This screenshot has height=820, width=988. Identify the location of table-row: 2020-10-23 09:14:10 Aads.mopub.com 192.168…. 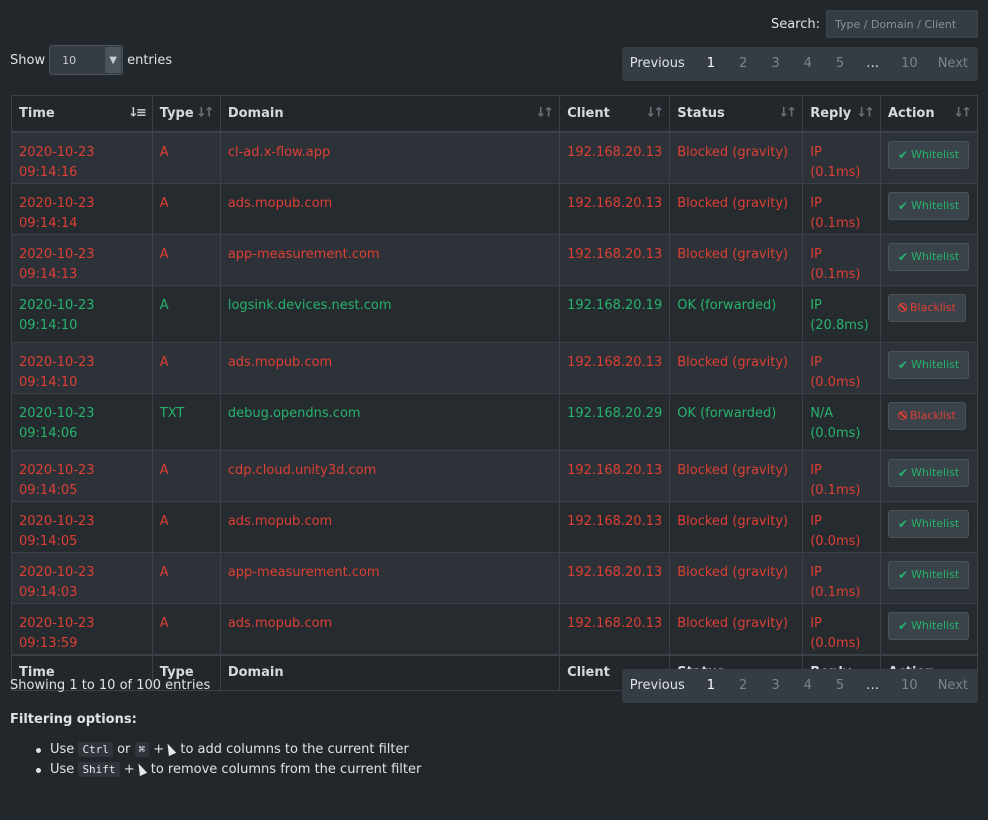
(495, 367).